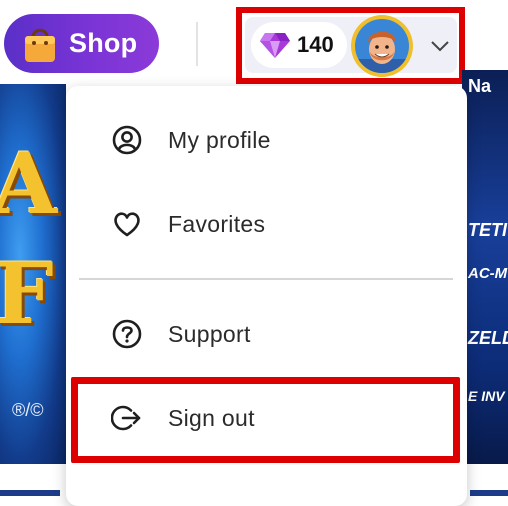 The image size is (508, 506). I want to click on chevron-down-icon, so click(440, 46).